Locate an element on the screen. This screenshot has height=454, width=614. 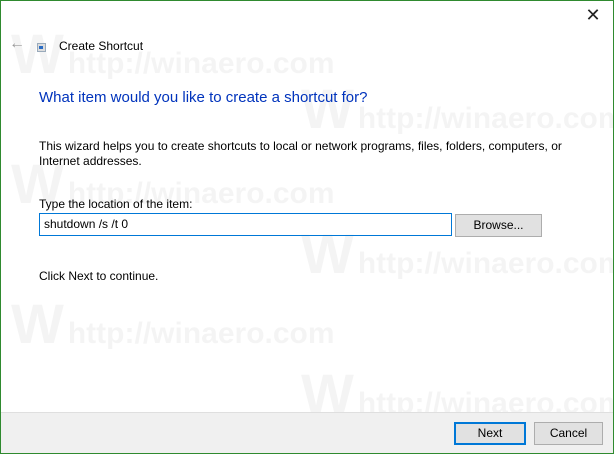
window-title: Create Shortcut is located at coordinates (101, 46).